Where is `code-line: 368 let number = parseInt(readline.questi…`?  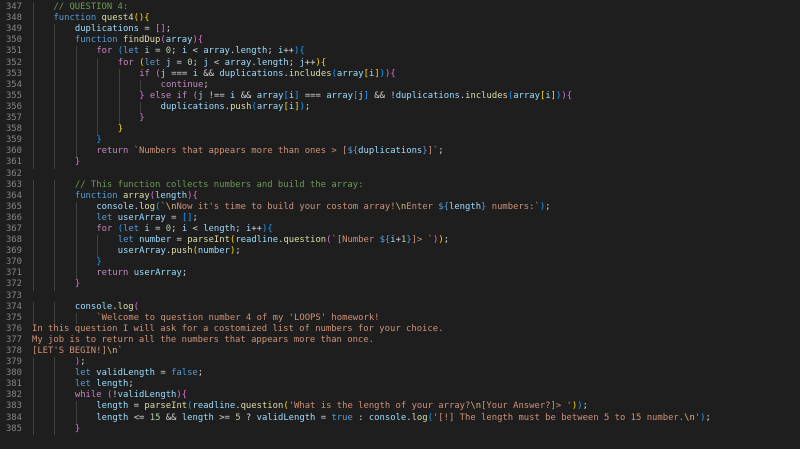 code-line: 368 let number = parseInt(readline.questi… is located at coordinates (400, 241).